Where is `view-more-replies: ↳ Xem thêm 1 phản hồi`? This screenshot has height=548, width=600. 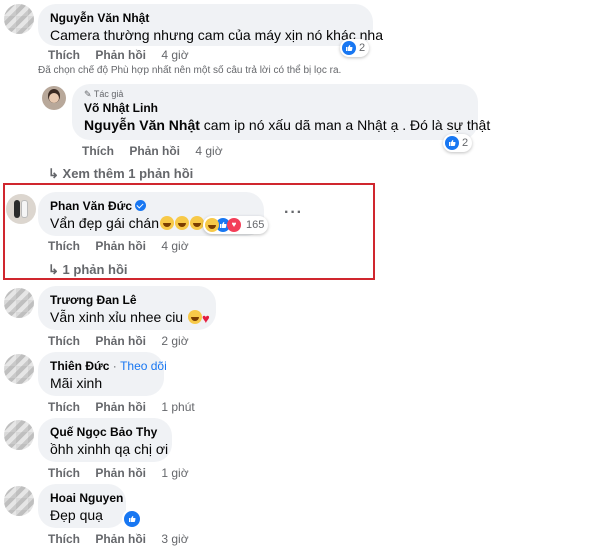
view-more-replies: ↳ Xem thêm 1 phản hồi is located at coordinates (120, 174).